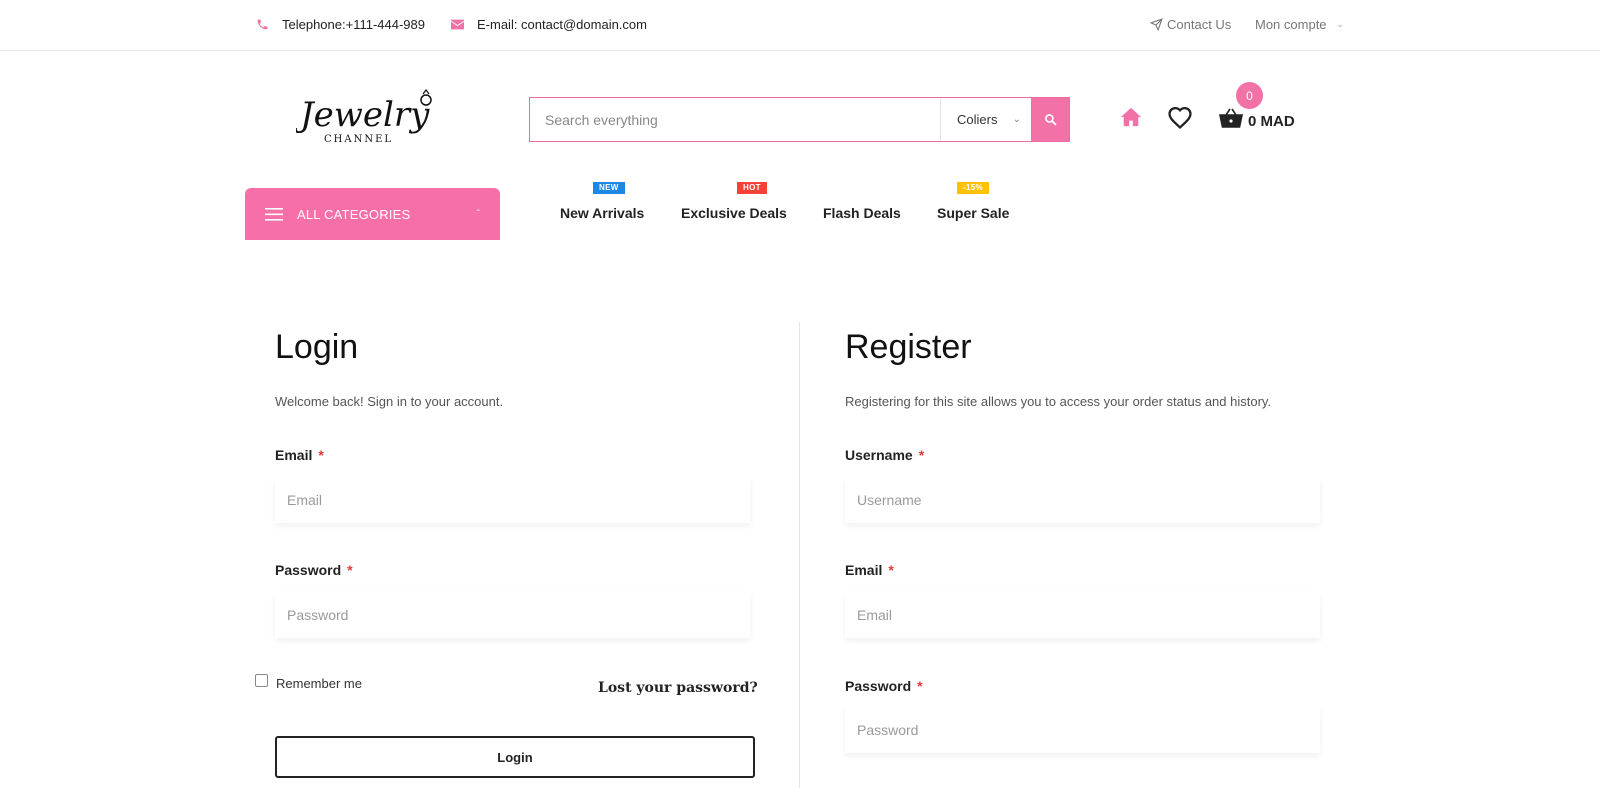 Image resolution: width=1600 pixels, height=788 pixels. I want to click on login-button: Login, so click(515, 757).